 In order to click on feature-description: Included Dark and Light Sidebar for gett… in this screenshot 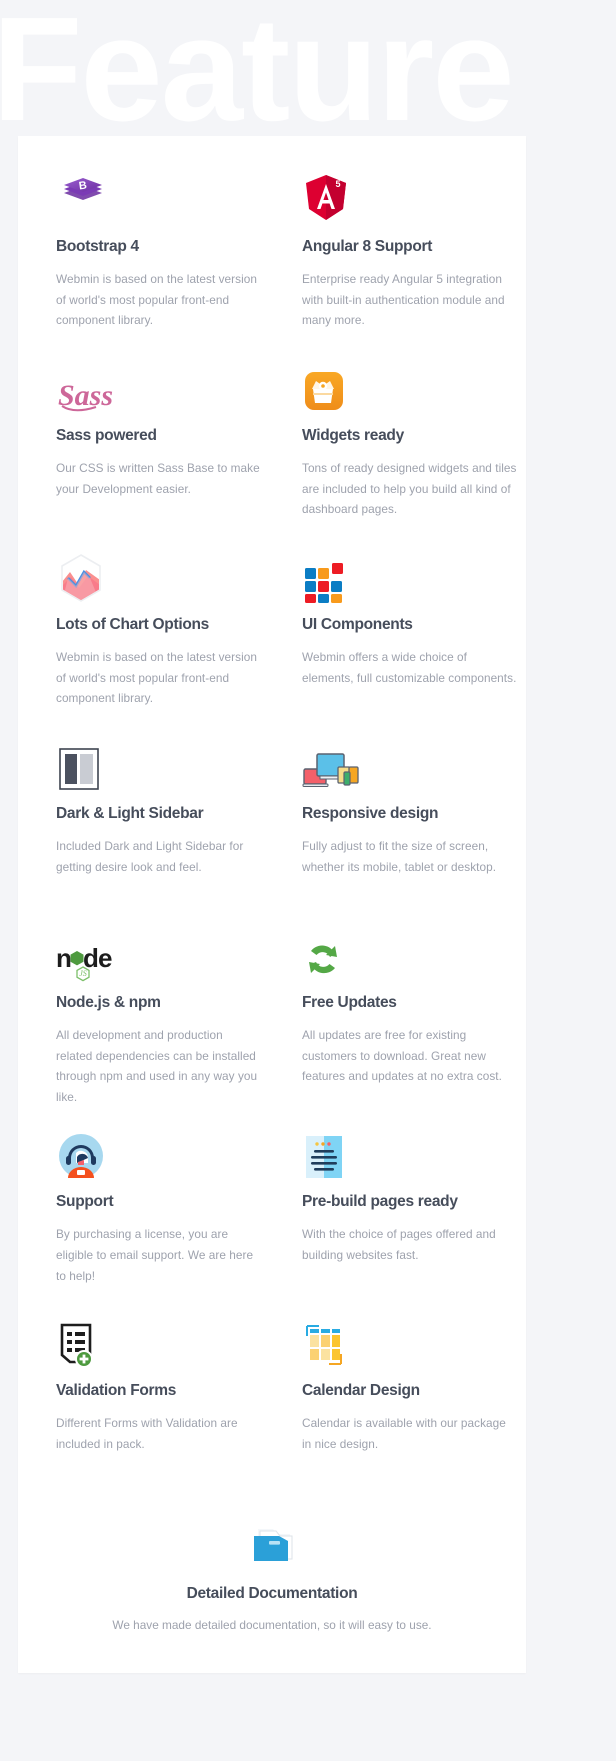, I will do `click(150, 856)`.